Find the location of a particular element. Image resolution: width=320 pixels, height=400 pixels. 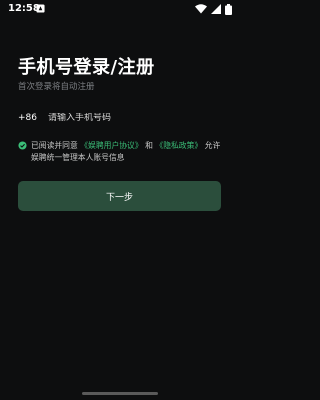

battery-icon is located at coordinates (228, 9).